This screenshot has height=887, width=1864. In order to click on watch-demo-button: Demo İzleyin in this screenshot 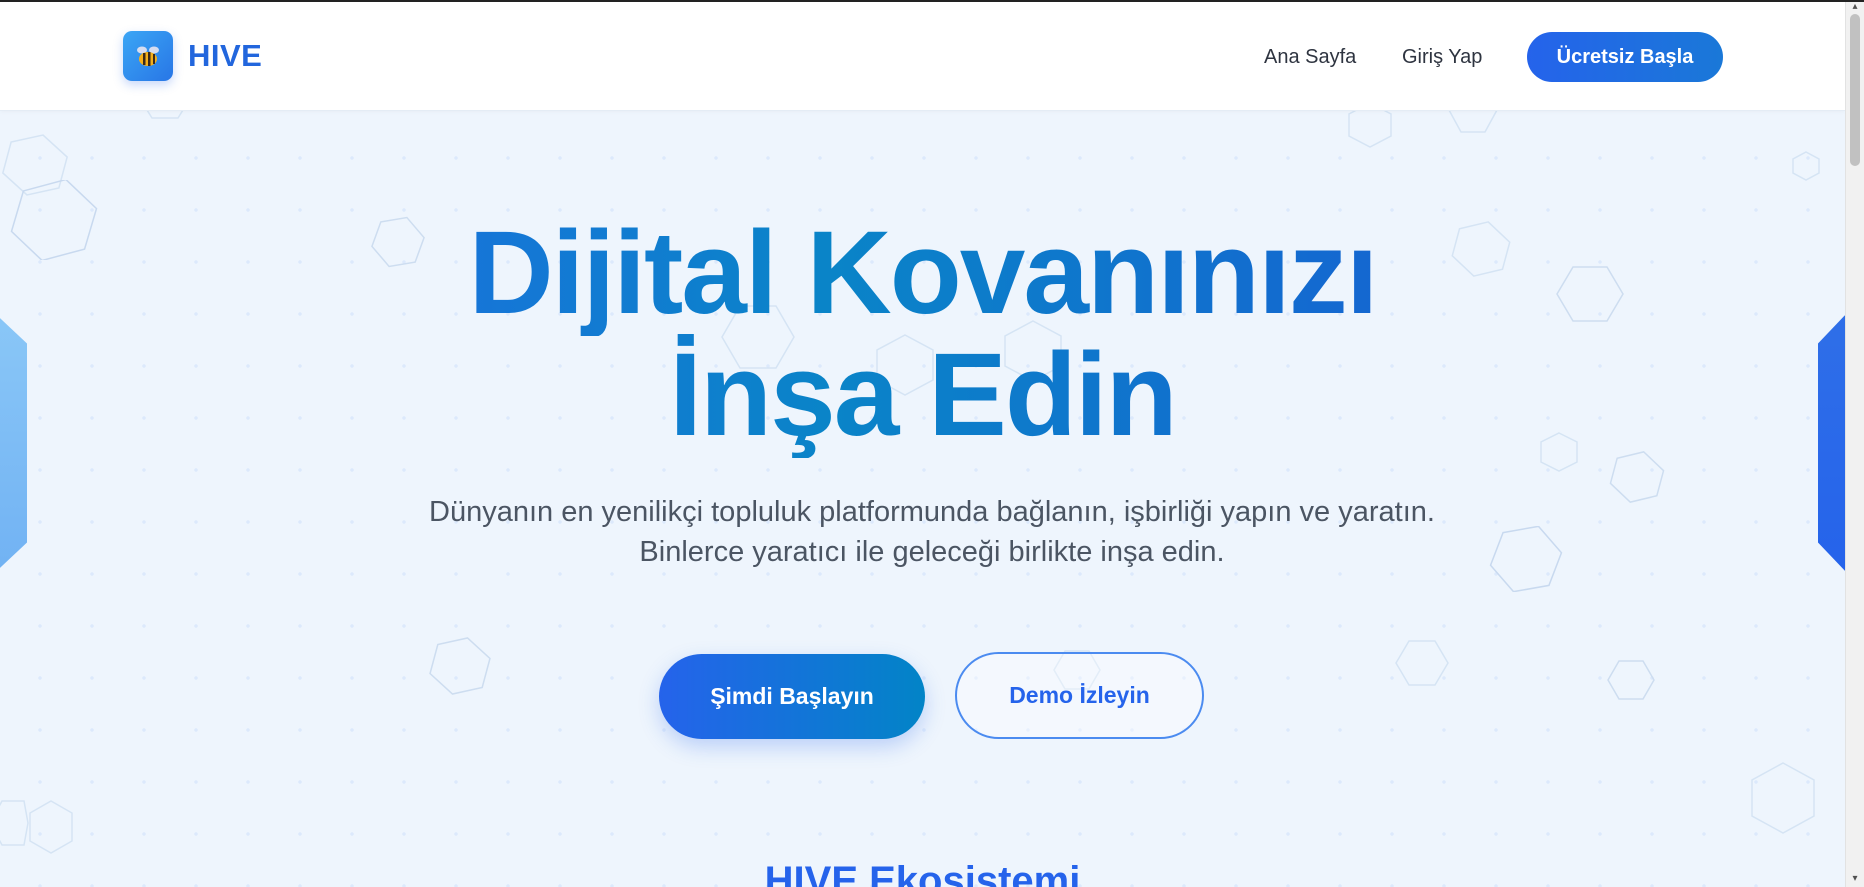, I will do `click(1079, 695)`.